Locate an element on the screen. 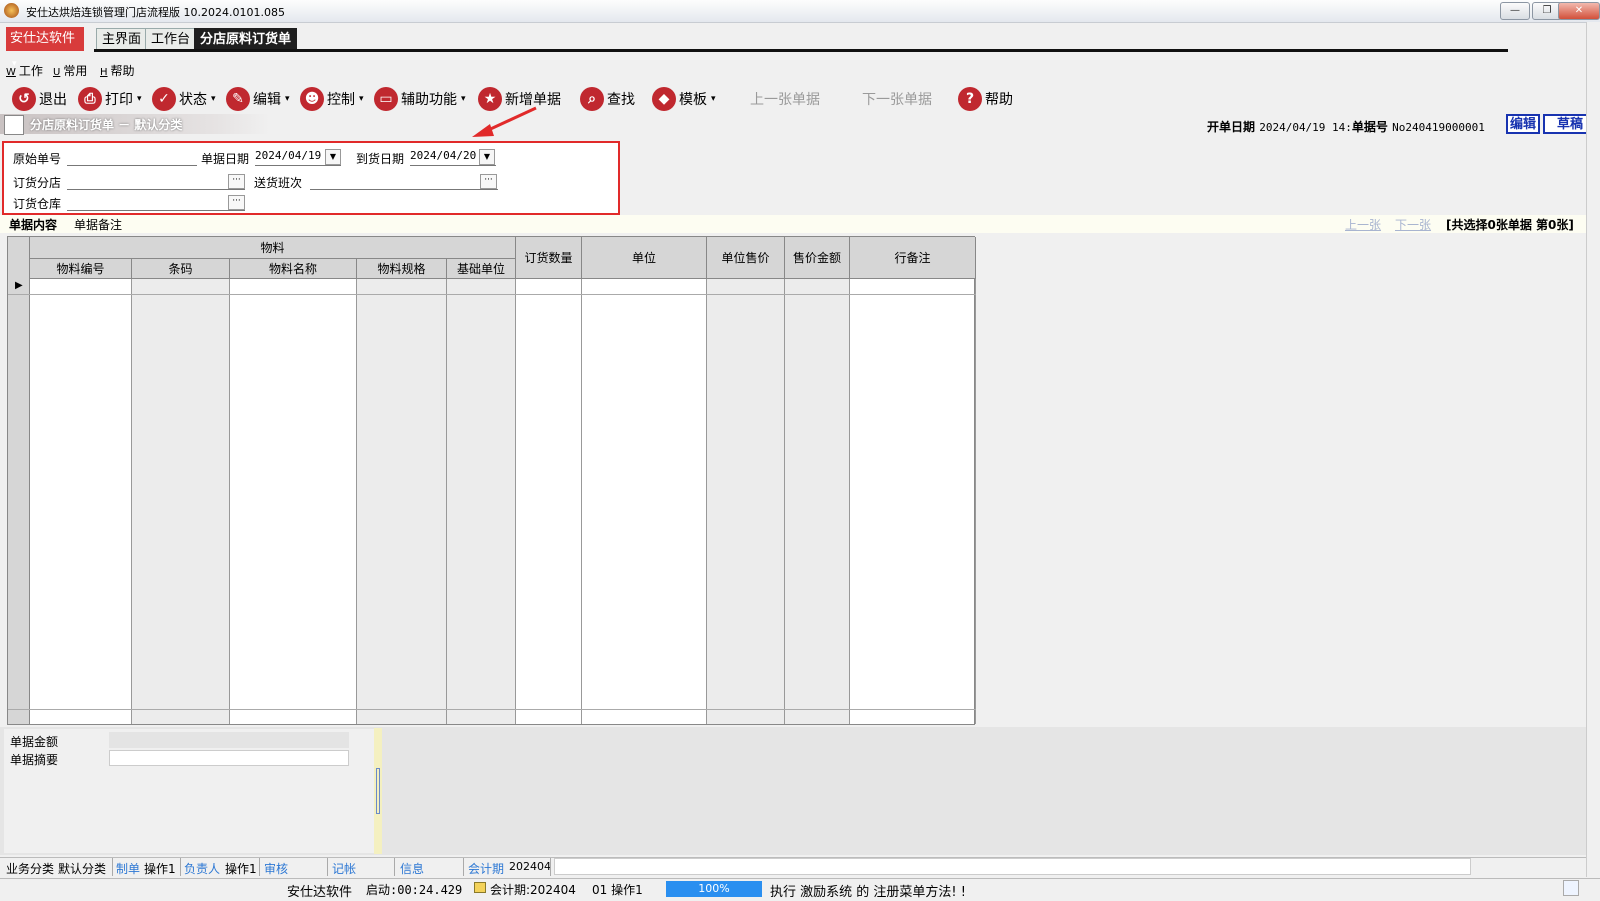  prev-document-label: 上一张单据 is located at coordinates (785, 100).